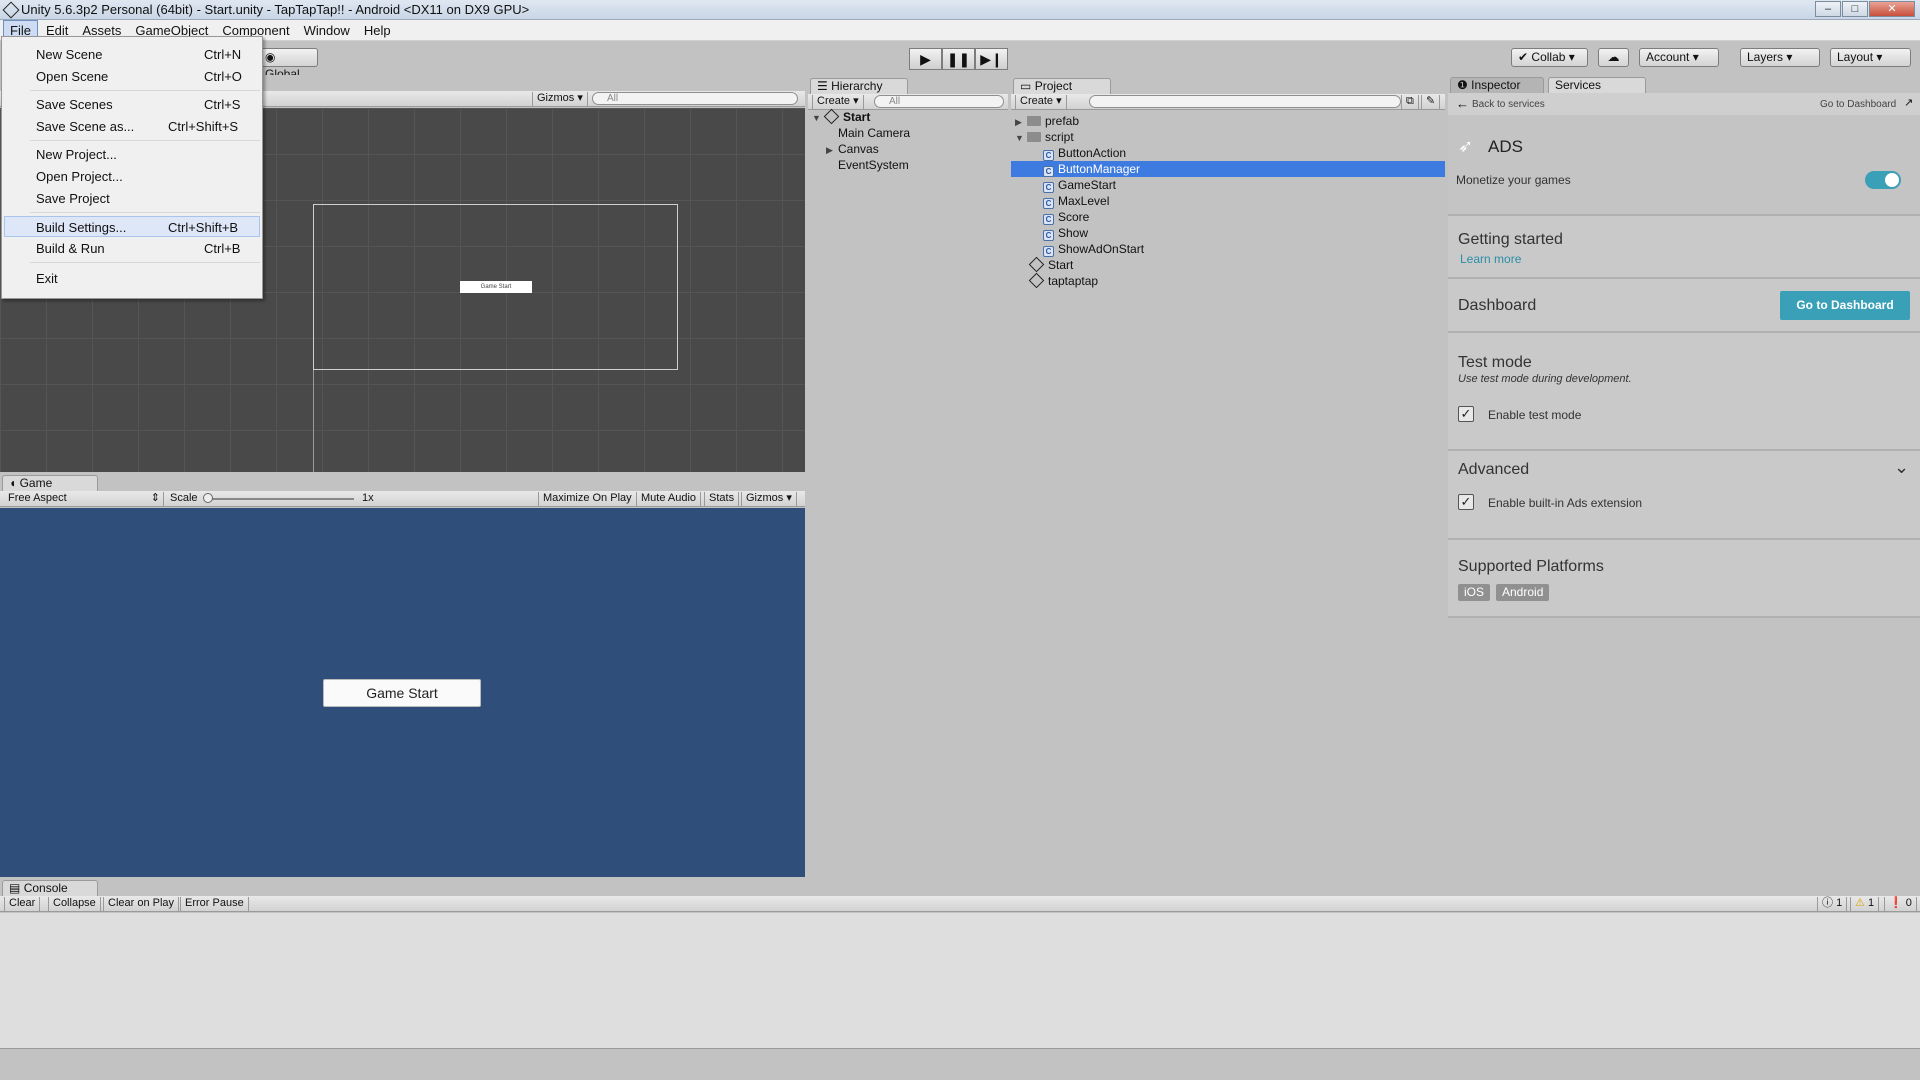 This screenshot has height=1080, width=1920. I want to click on filter-by-label-icon: ✎, so click(1431, 102).